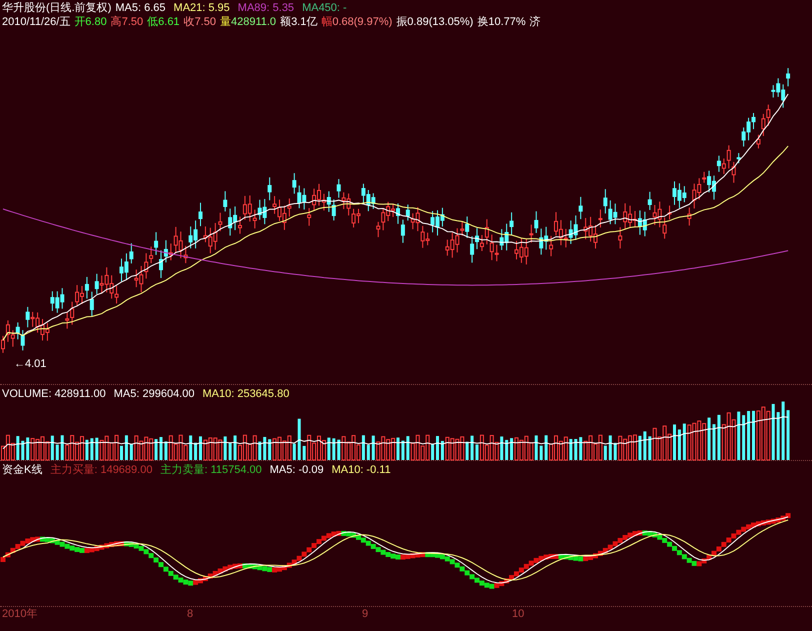  Describe the element at coordinates (324, 8) in the screenshot. I see `indicator-value: MA450: -` at that location.